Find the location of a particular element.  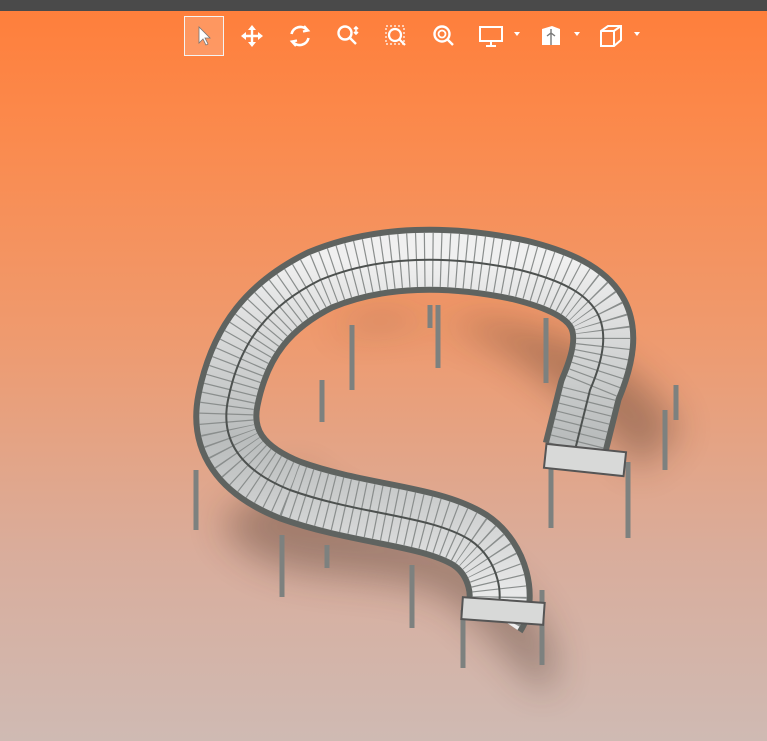

conveyor-end-left is located at coordinates (503, 611).